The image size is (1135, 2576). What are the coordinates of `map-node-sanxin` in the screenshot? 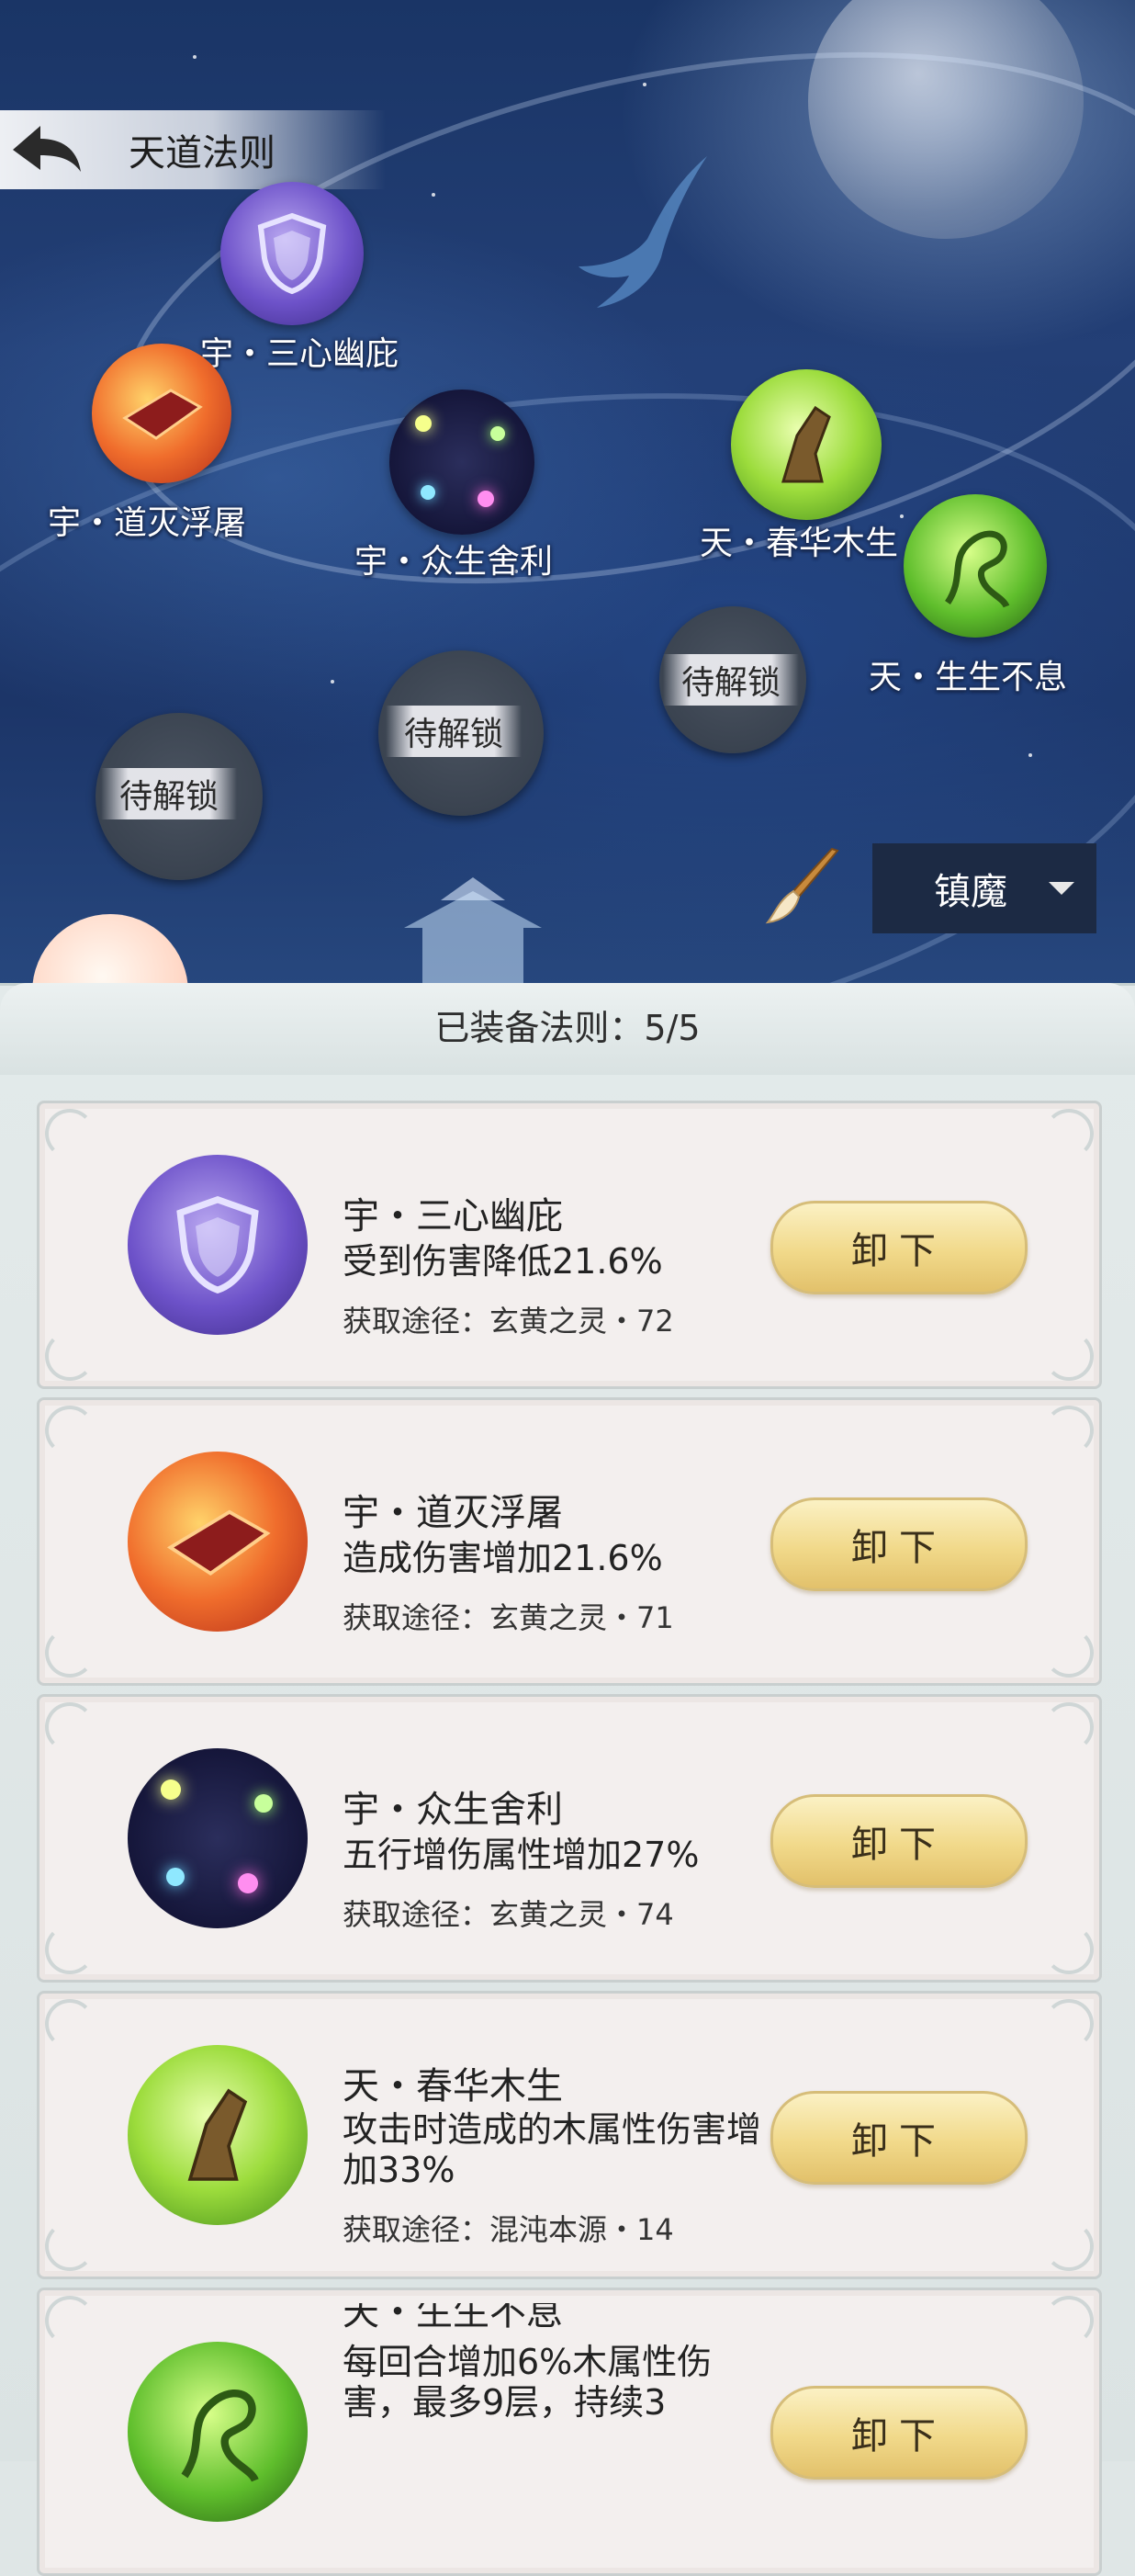 It's located at (292, 253).